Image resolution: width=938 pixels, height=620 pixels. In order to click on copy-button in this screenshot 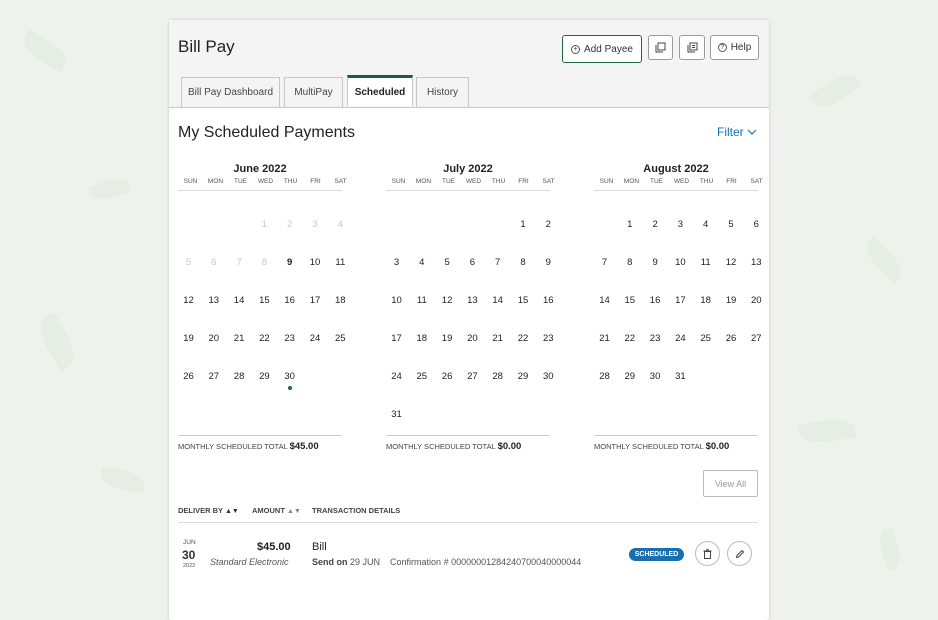, I will do `click(660, 47)`.